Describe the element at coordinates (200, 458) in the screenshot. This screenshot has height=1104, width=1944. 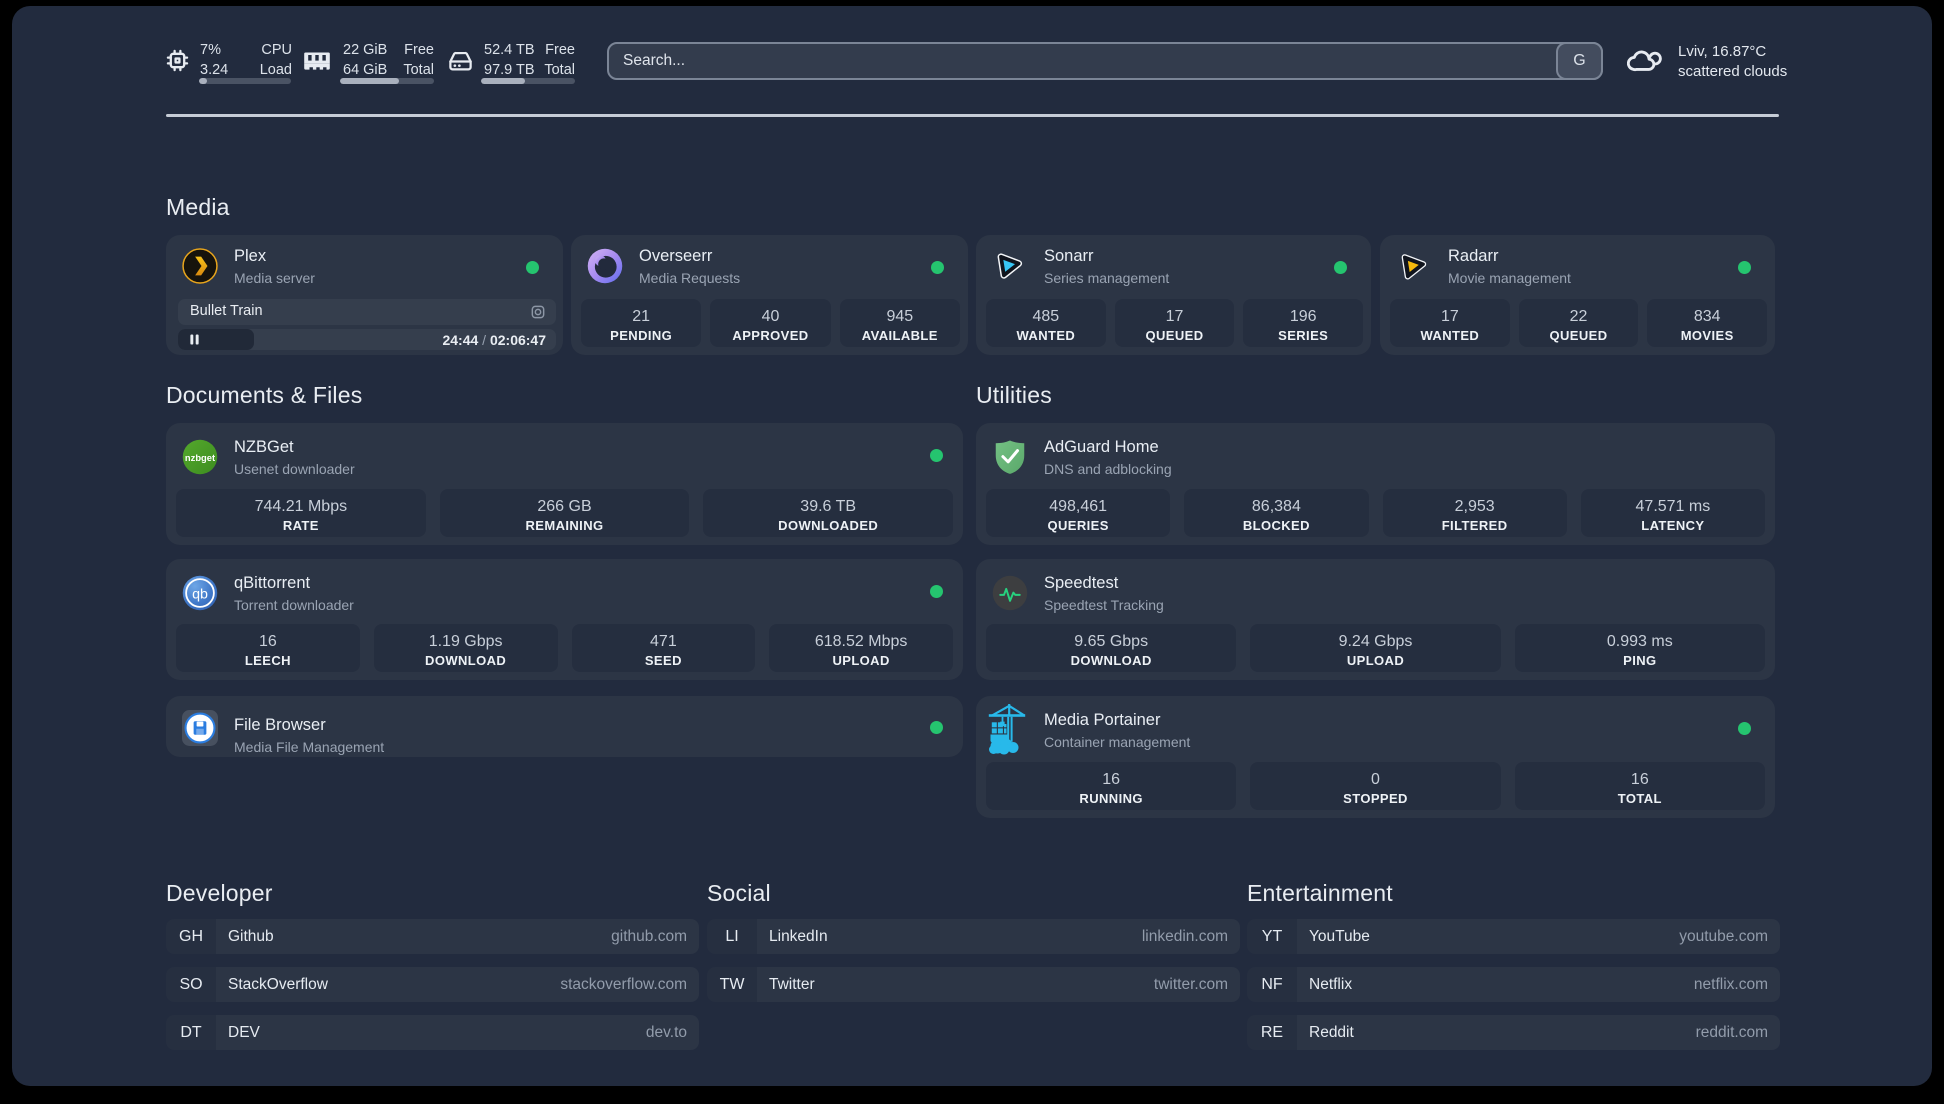
I see `svg-text: nzbget` at that location.